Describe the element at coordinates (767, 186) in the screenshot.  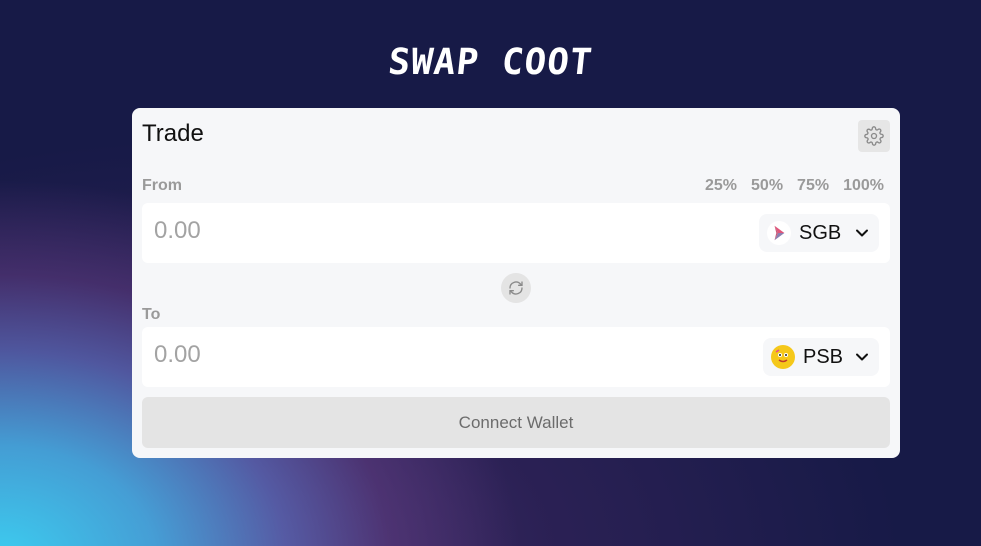
I see `pct-50-button: 50%` at that location.